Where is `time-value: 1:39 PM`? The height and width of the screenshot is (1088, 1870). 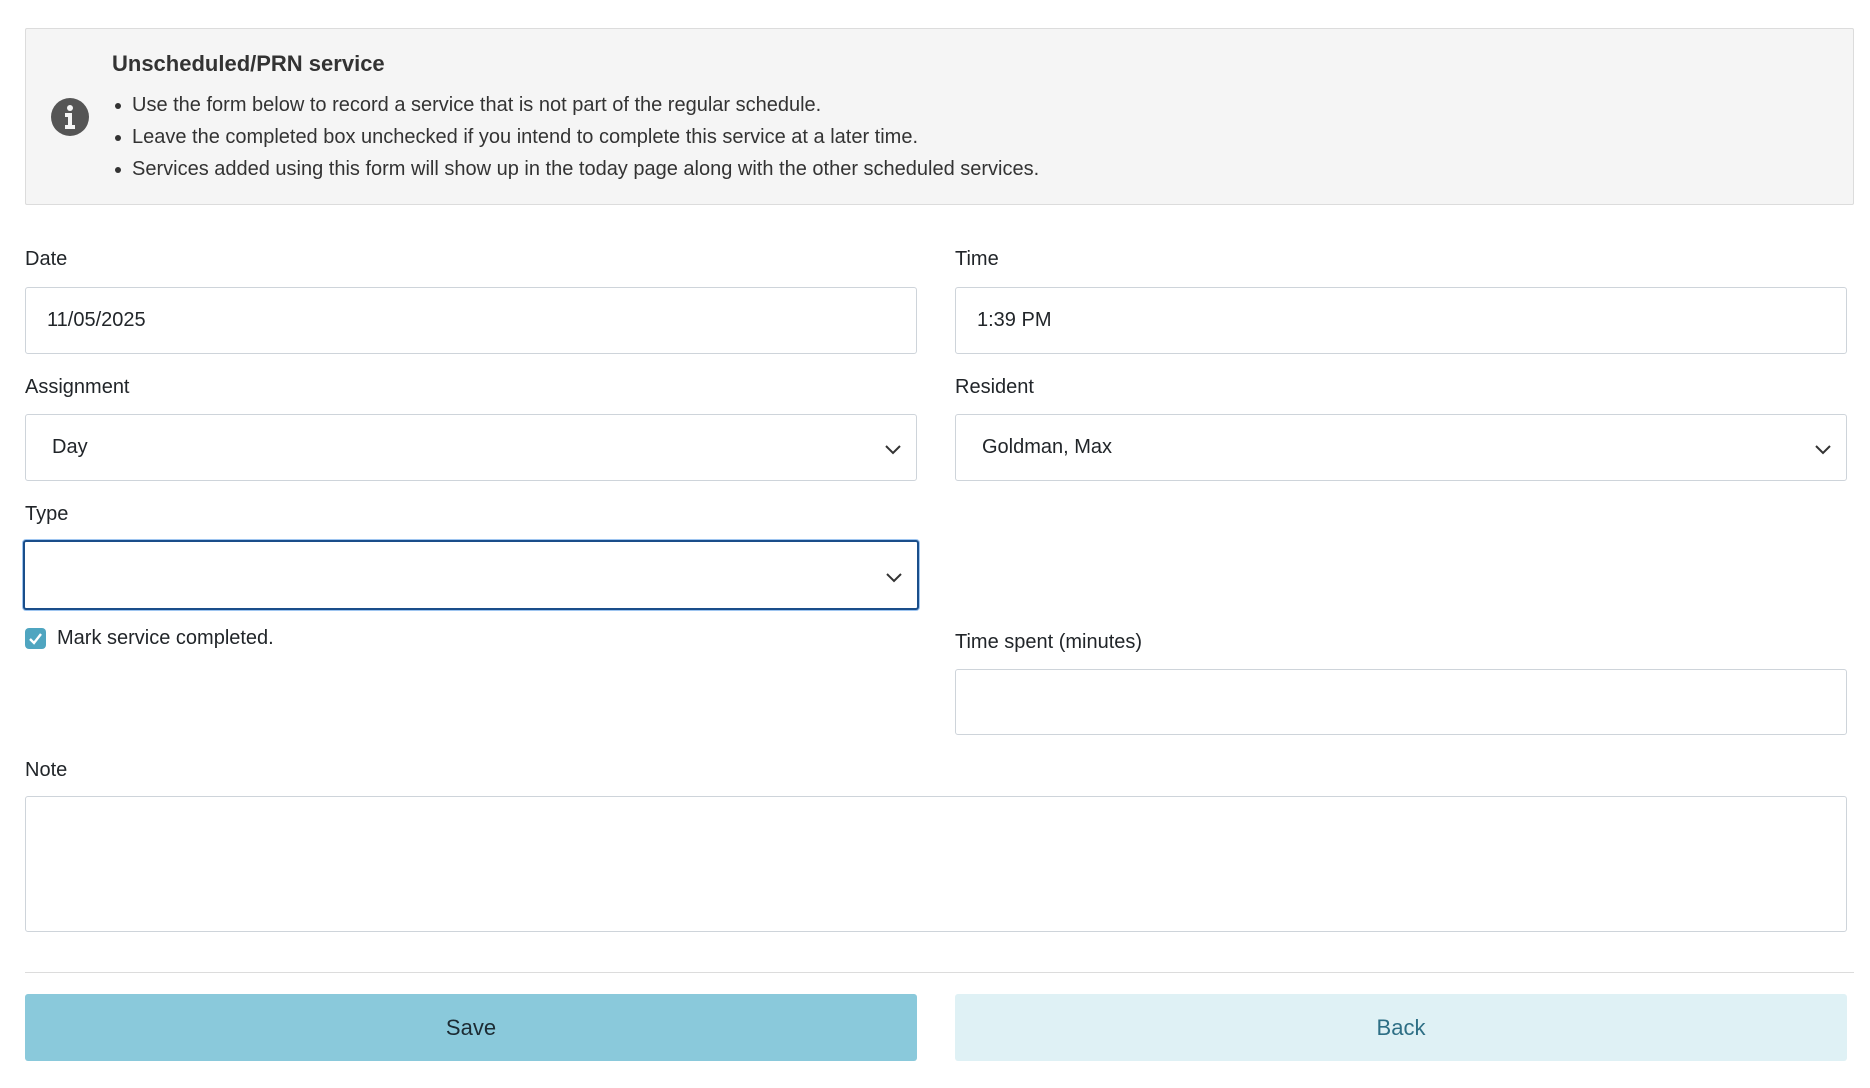
time-value: 1:39 PM is located at coordinates (1014, 320).